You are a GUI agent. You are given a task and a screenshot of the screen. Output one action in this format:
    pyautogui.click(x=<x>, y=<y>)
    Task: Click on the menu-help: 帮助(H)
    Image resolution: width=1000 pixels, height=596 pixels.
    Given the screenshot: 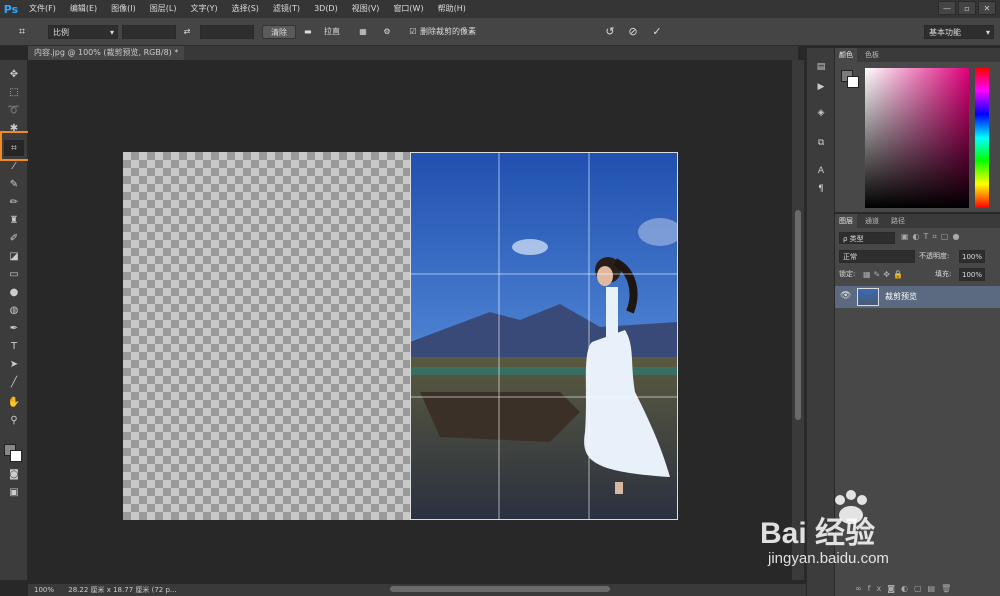 What is the action you would take?
    pyautogui.click(x=452, y=9)
    